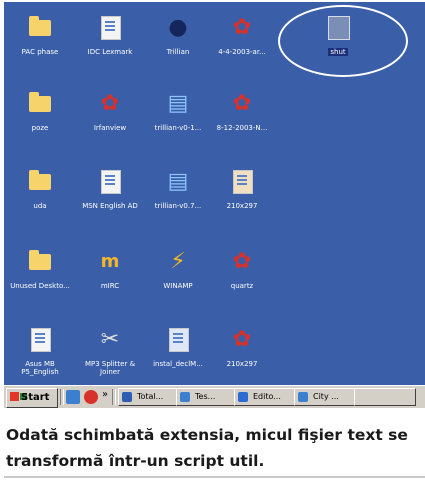  What do you see at coordinates (40, 128) in the screenshot?
I see `icon-label: poze` at bounding box center [40, 128].